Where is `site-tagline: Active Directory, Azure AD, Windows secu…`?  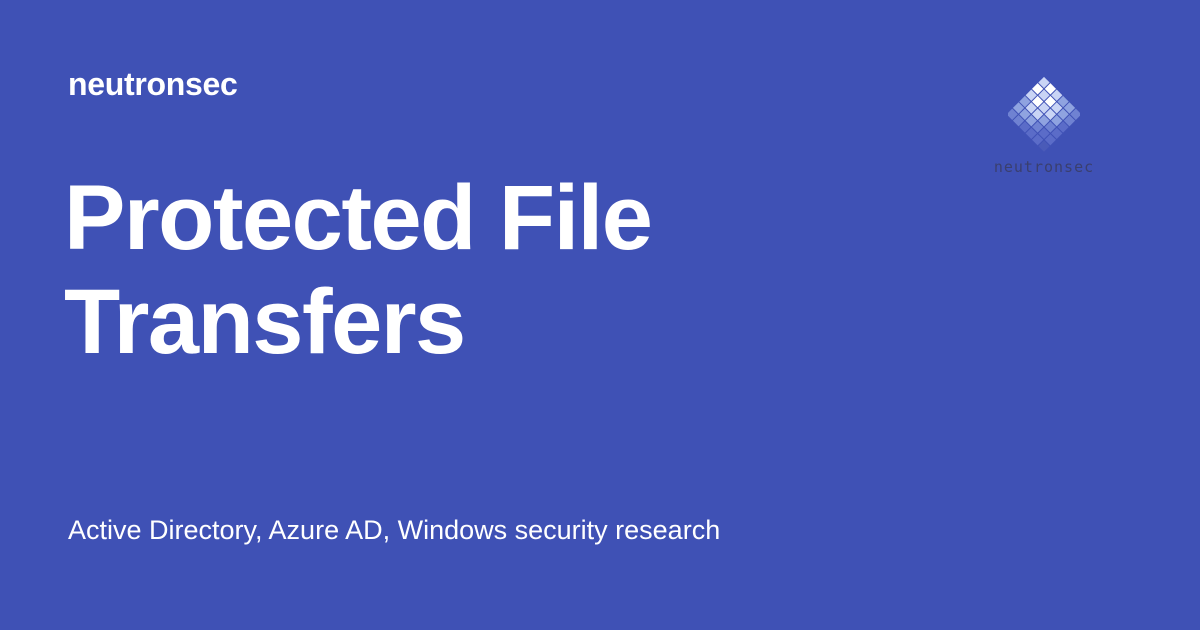 site-tagline: Active Directory, Azure AD, Windows secu… is located at coordinates (394, 530).